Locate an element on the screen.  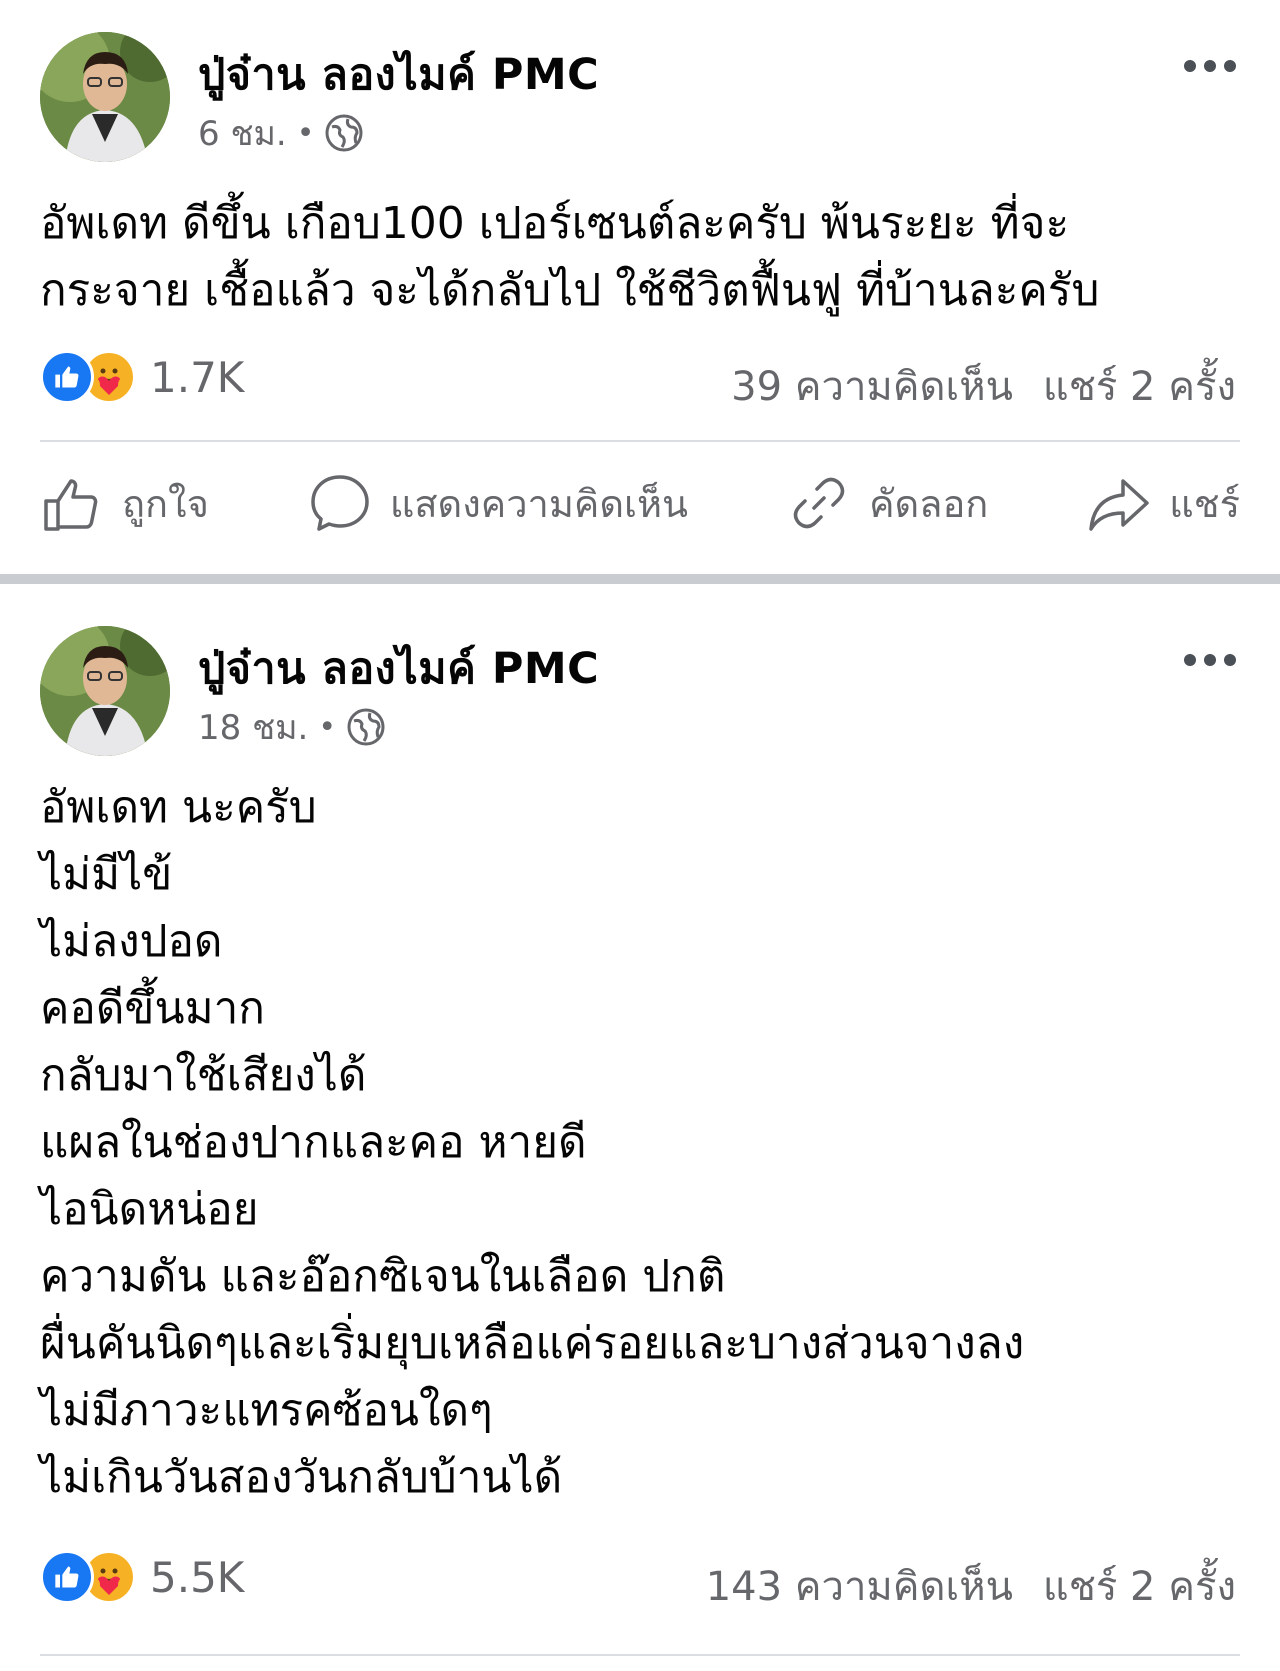
reaction-count: 1.7K is located at coordinates (197, 377).